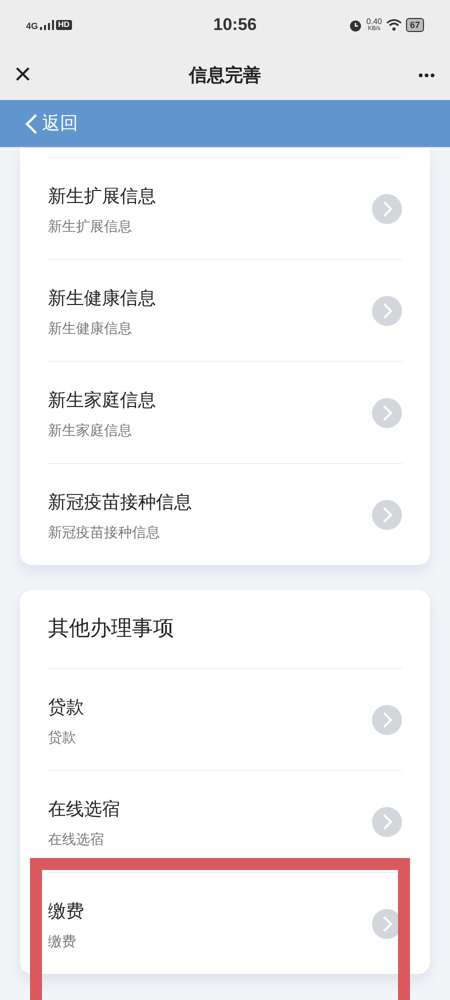  Describe the element at coordinates (76, 839) in the screenshot. I see `item-subtitle: 在线选宿` at that location.